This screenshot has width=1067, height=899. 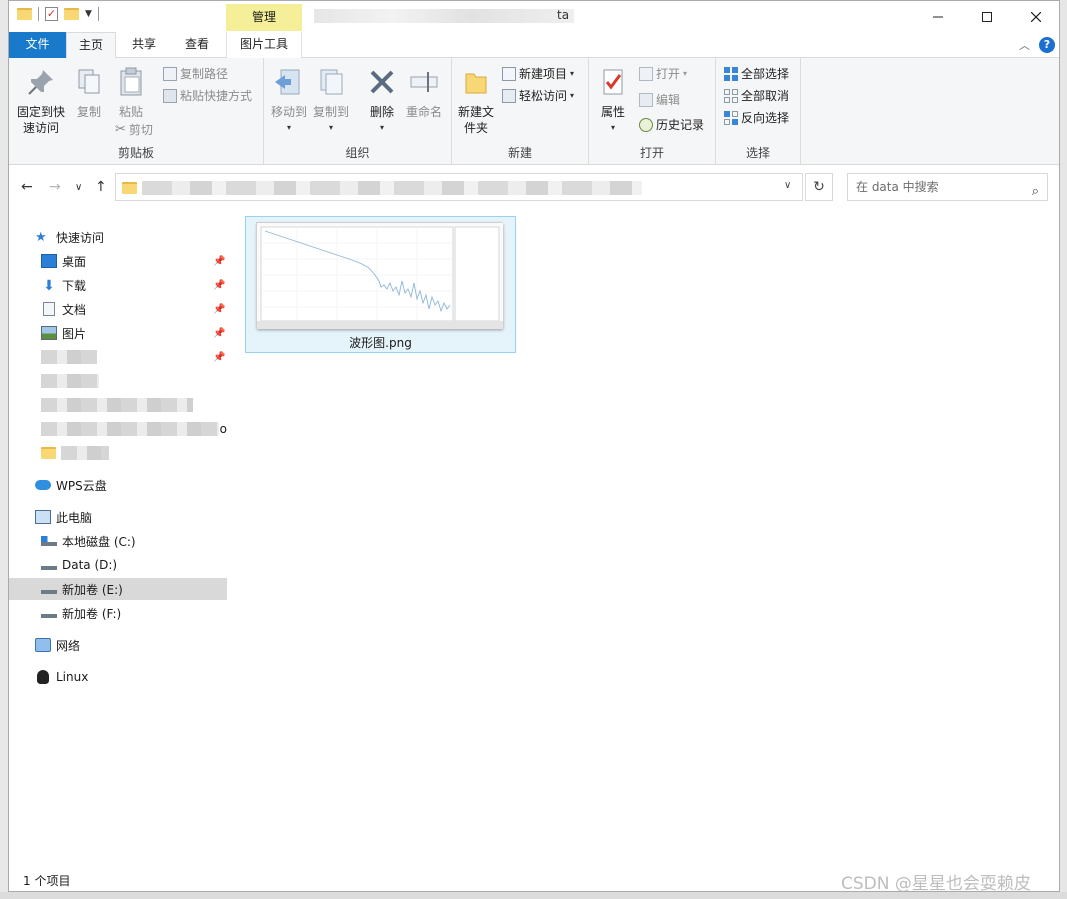 I want to click on back-arrow-icon: ←, so click(x=27, y=187).